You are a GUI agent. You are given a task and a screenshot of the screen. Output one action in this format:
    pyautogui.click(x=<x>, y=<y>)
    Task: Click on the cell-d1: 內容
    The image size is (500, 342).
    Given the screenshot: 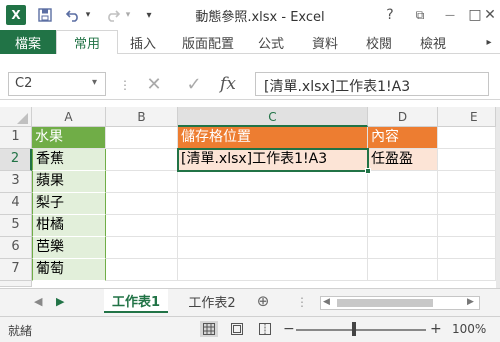 What is the action you would take?
    pyautogui.click(x=403, y=138)
    